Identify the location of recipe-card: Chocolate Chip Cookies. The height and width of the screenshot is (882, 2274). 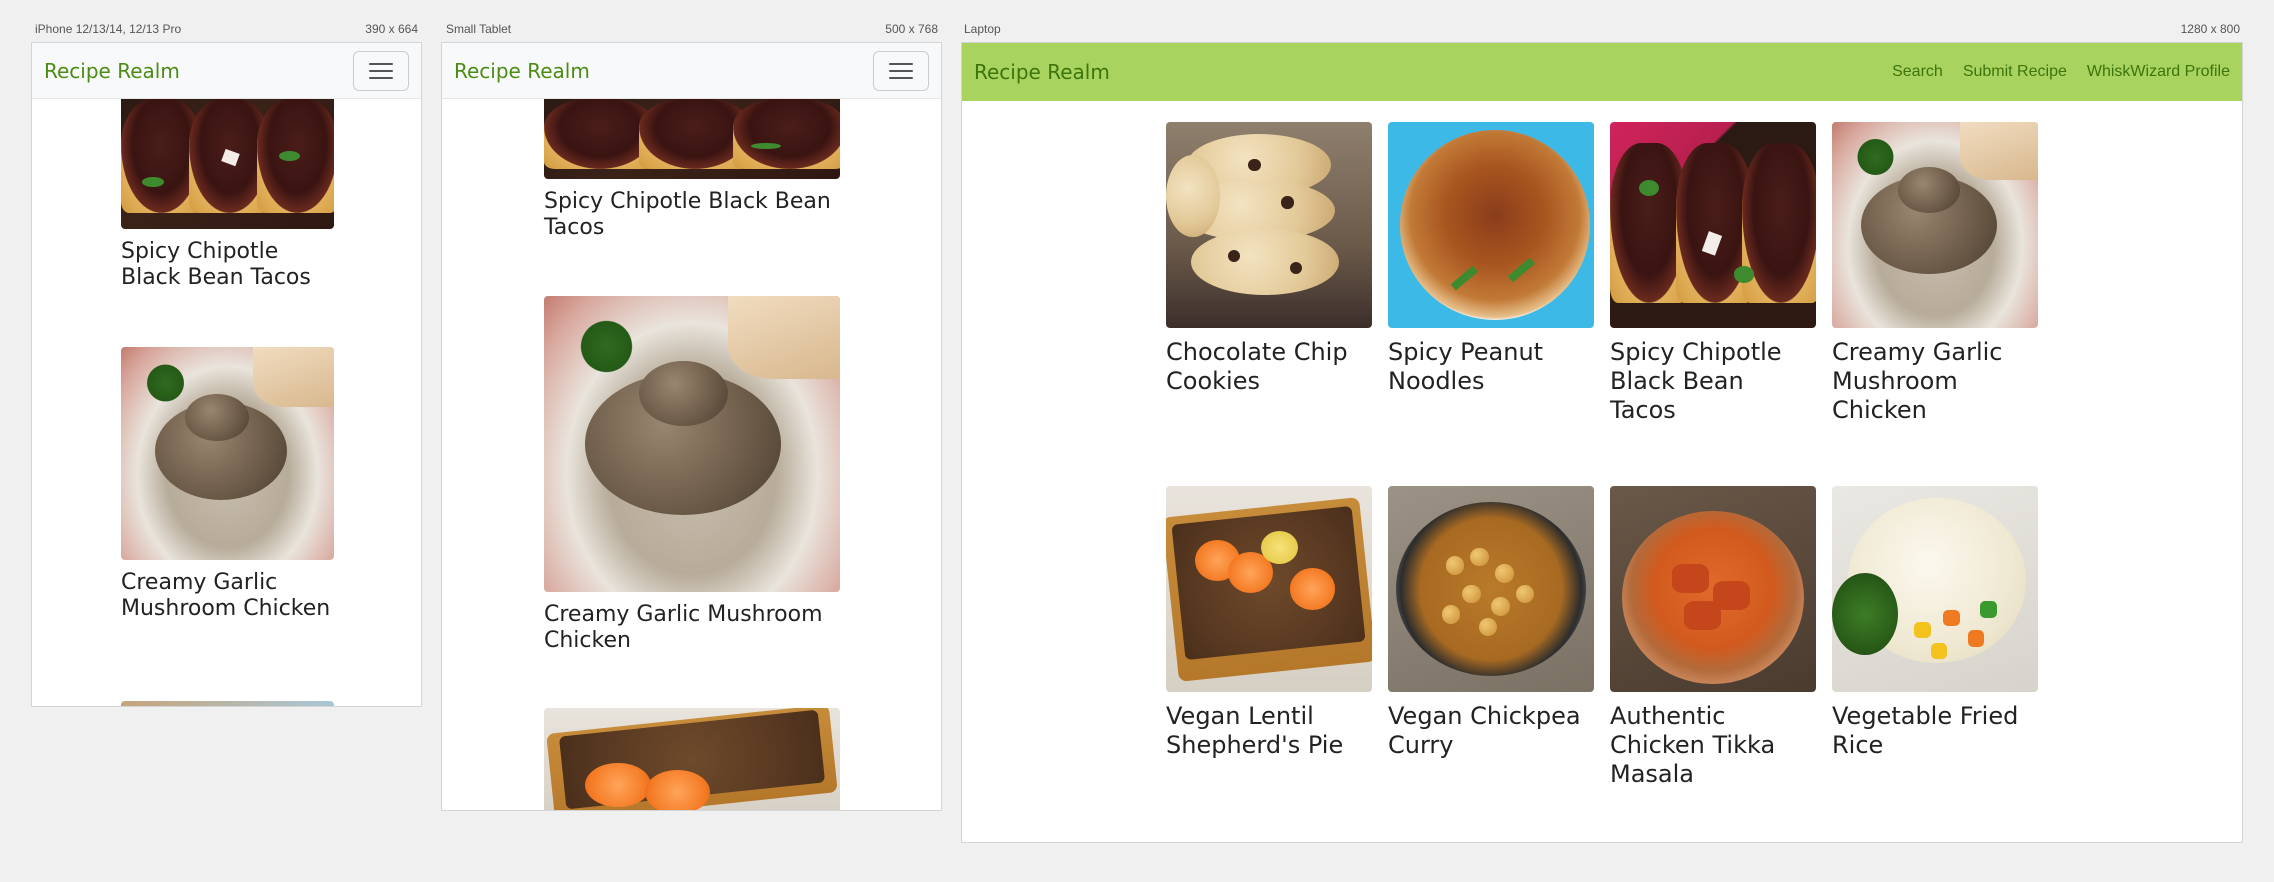
(1269, 259).